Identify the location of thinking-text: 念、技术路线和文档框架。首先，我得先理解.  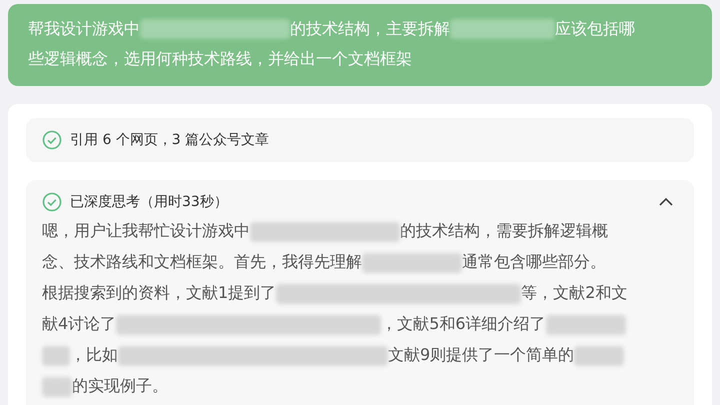
(202, 262).